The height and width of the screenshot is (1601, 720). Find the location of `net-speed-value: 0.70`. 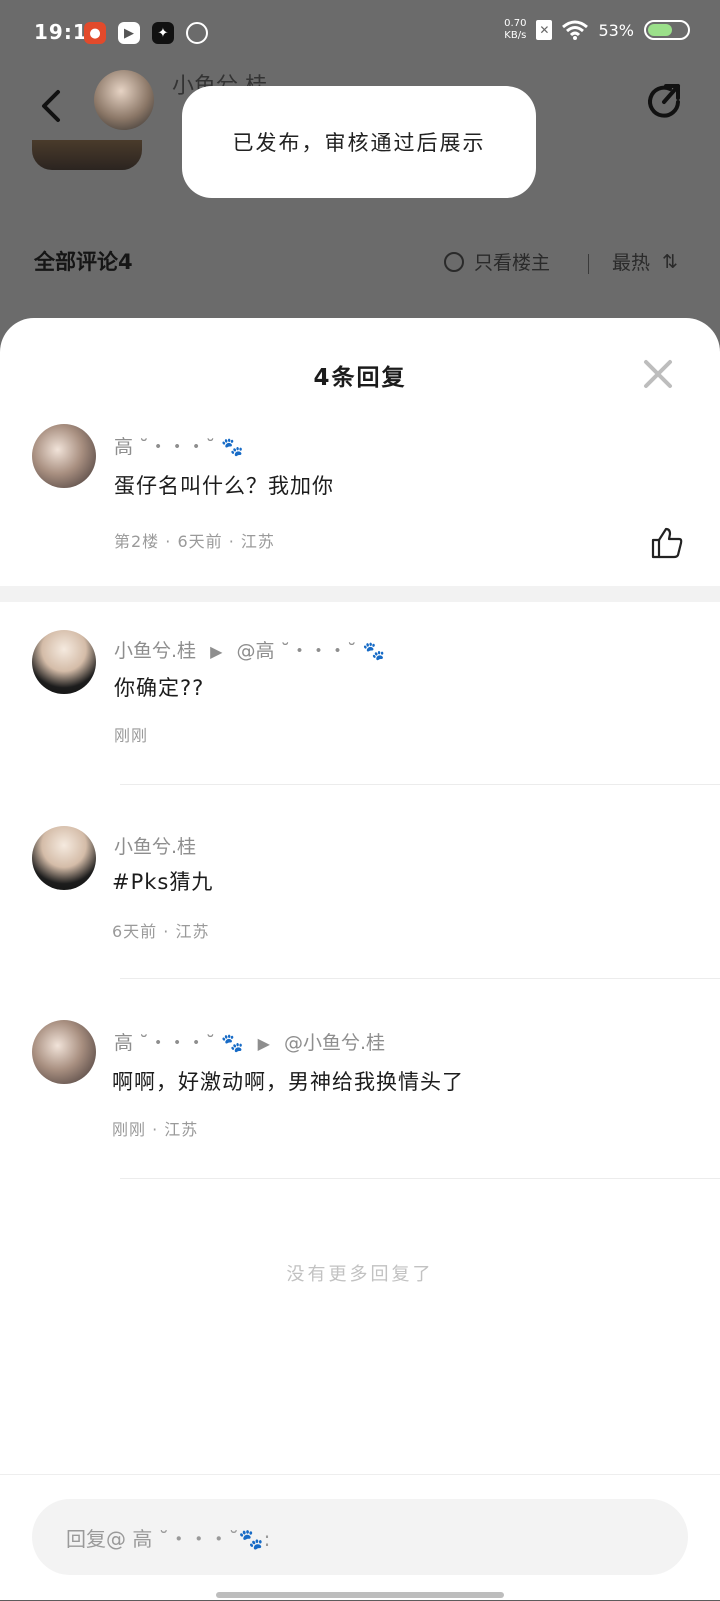

net-speed-value: 0.70 is located at coordinates (515, 23).